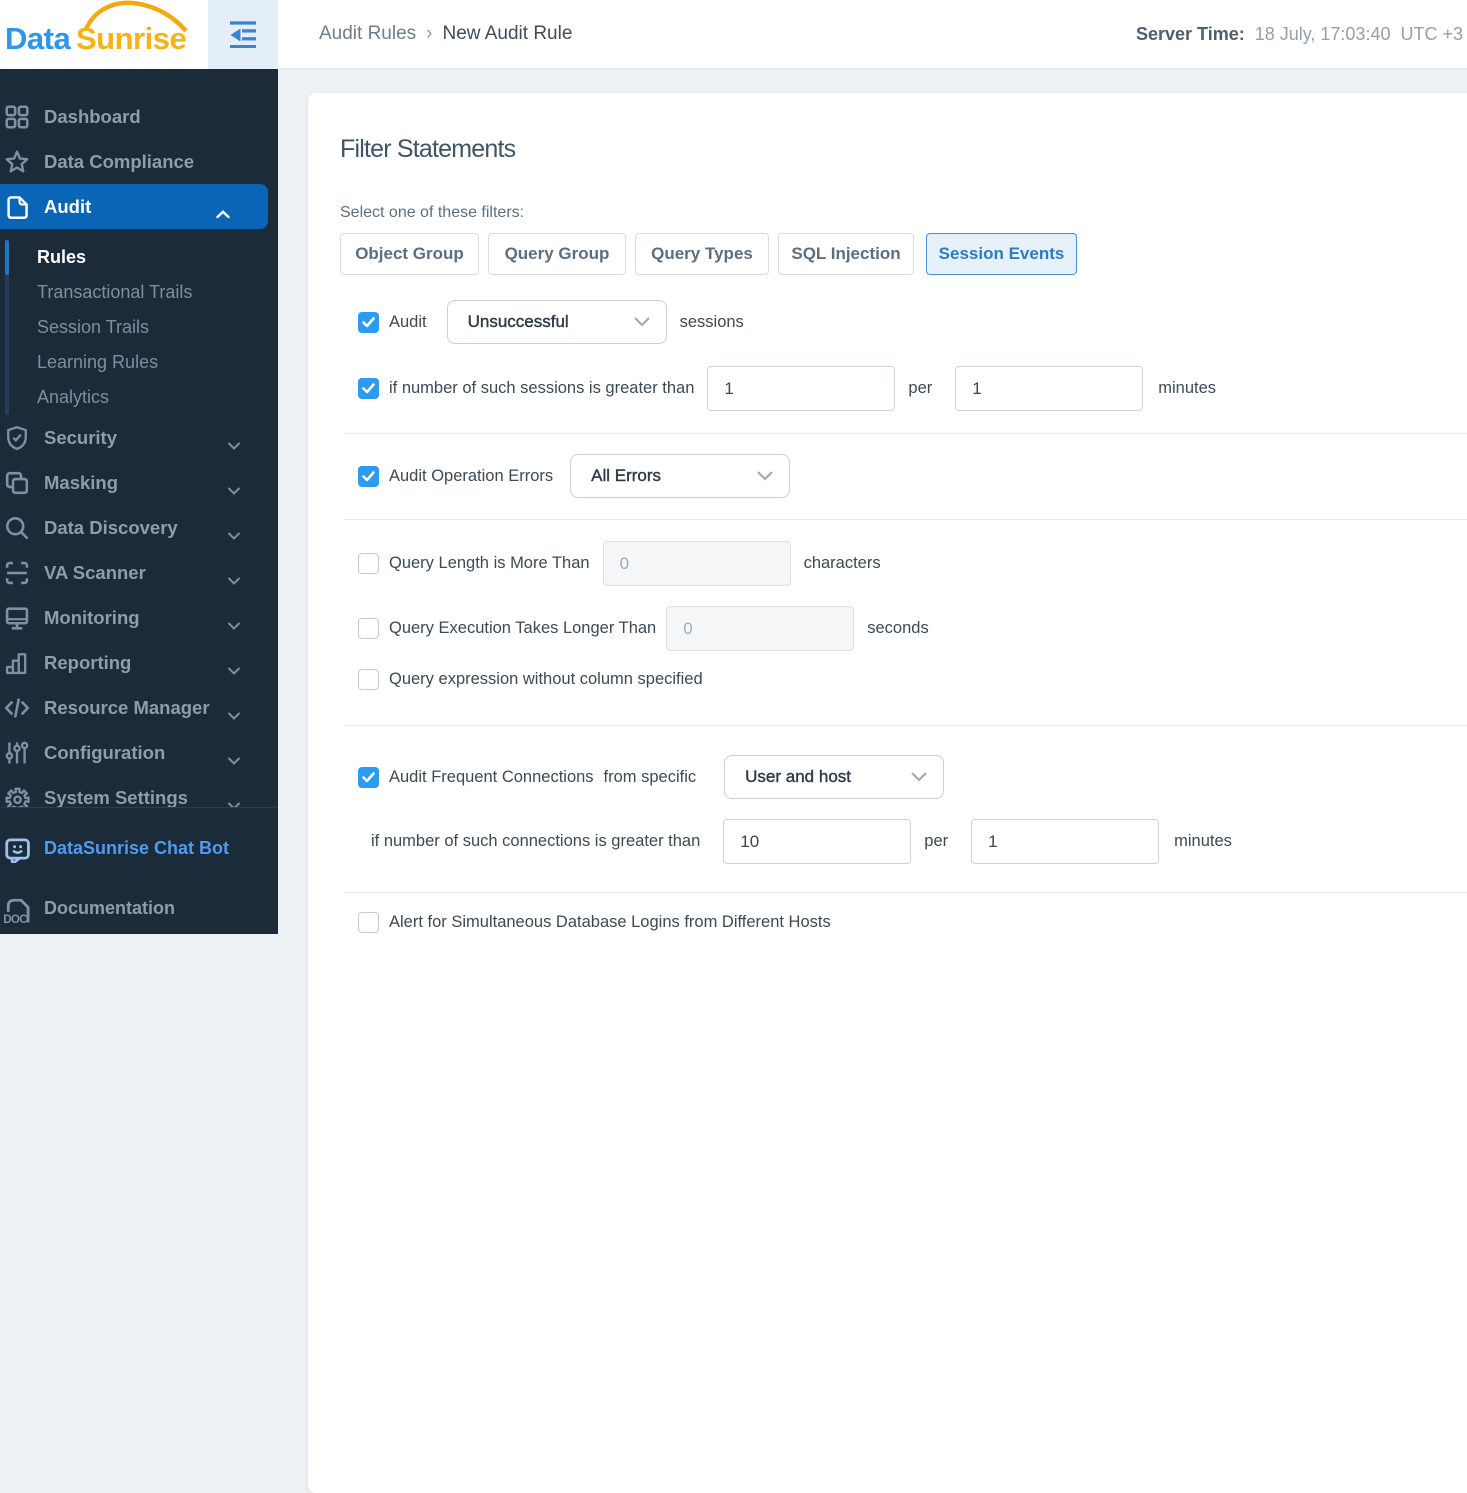 The width and height of the screenshot is (1467, 1493). I want to click on svg-text: Data, so click(38, 38).